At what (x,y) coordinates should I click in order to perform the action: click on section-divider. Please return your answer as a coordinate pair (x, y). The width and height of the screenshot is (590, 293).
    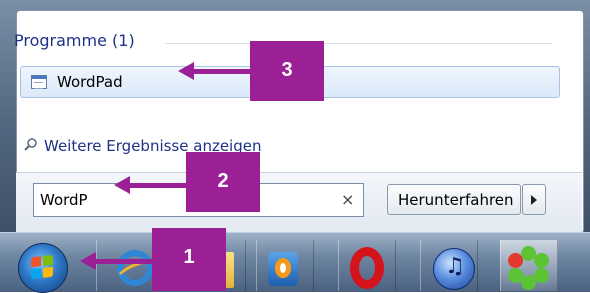
    Looking at the image, I should click on (358, 43).